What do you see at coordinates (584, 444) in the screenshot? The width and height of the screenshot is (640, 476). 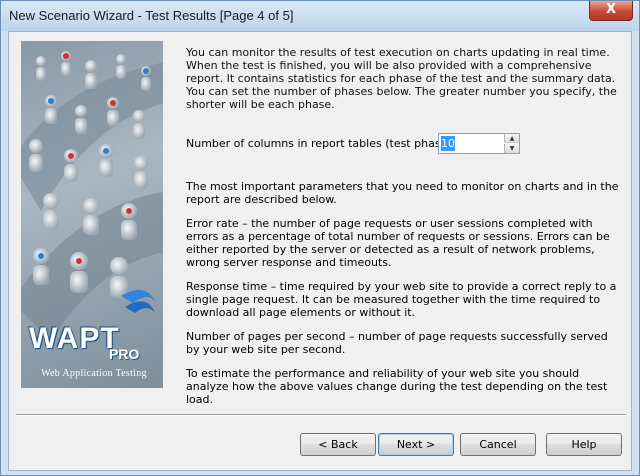 I see `help-button: Help` at bounding box center [584, 444].